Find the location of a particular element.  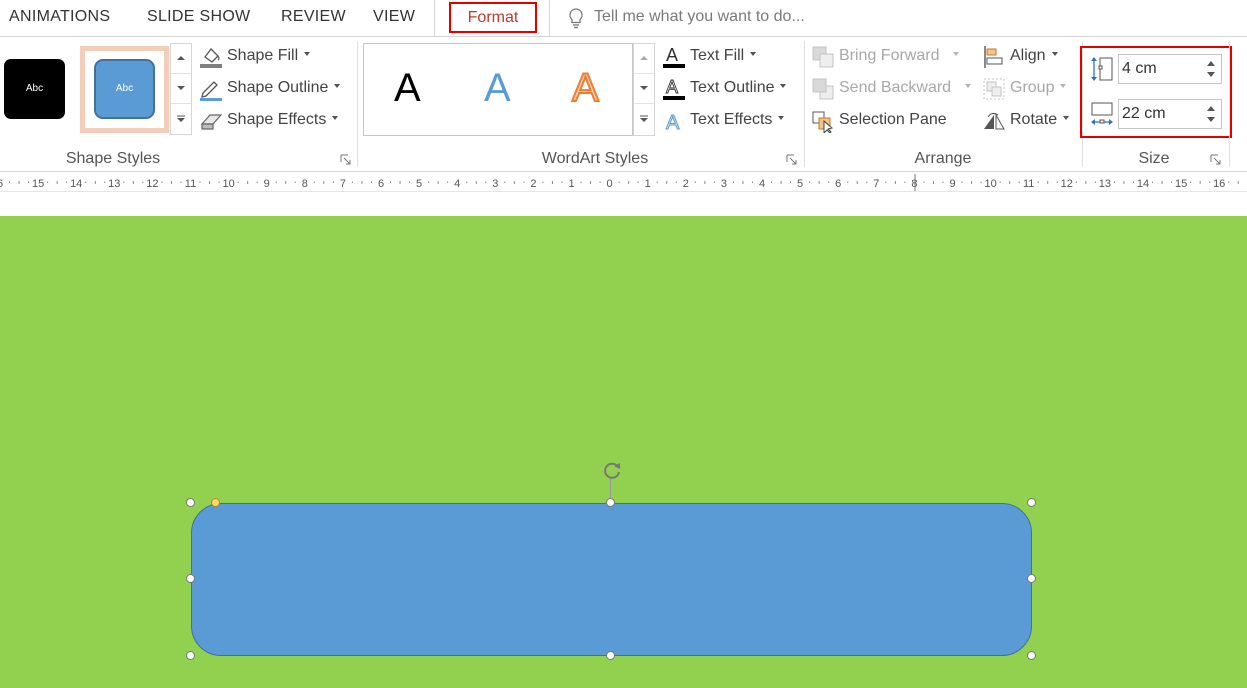

shape-height-value: 4 cm is located at coordinates (1139, 68).